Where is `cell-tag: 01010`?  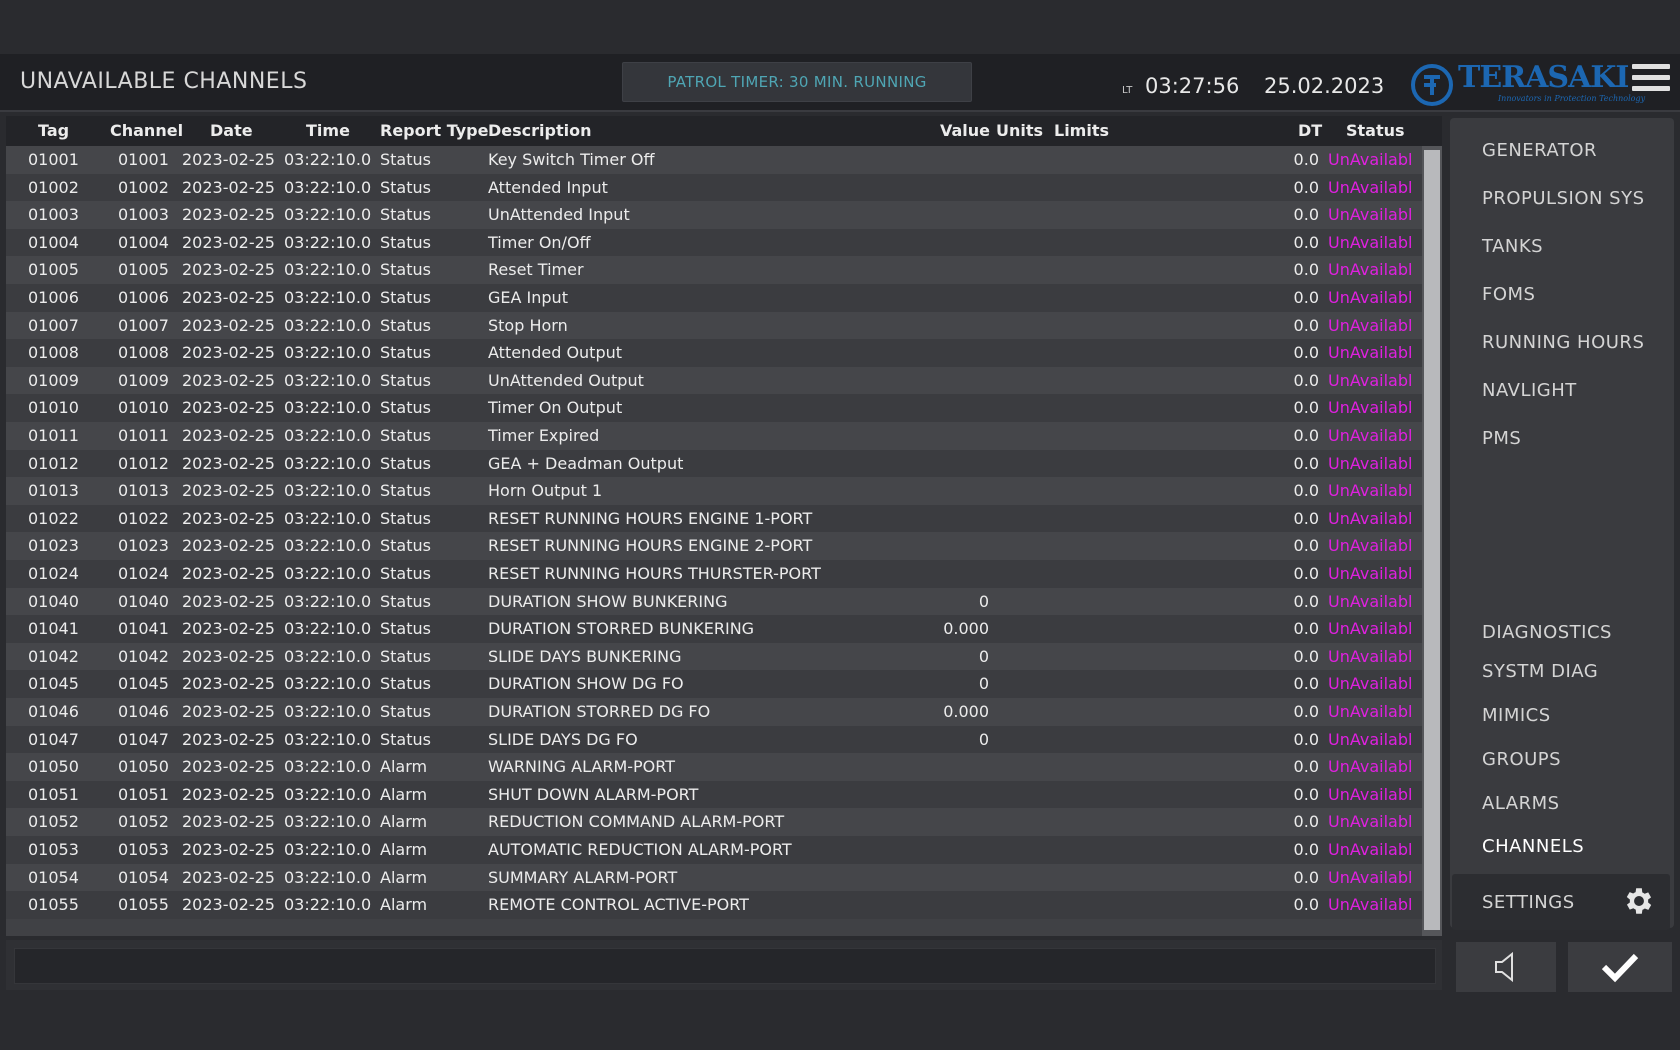 cell-tag: 01010 is located at coordinates (53, 408).